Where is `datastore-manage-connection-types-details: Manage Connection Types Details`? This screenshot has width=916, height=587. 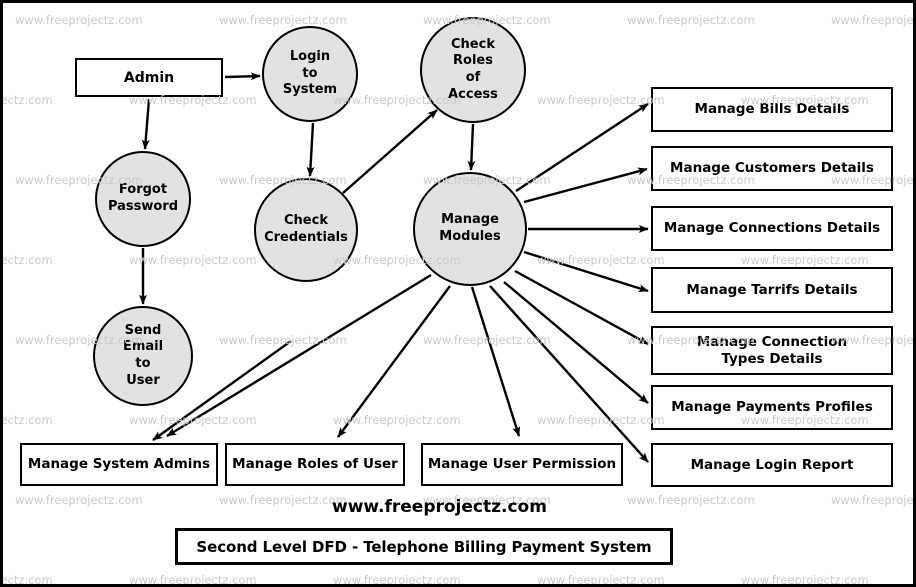
datastore-manage-connection-types-details: Manage Connection Types Details is located at coordinates (772, 350).